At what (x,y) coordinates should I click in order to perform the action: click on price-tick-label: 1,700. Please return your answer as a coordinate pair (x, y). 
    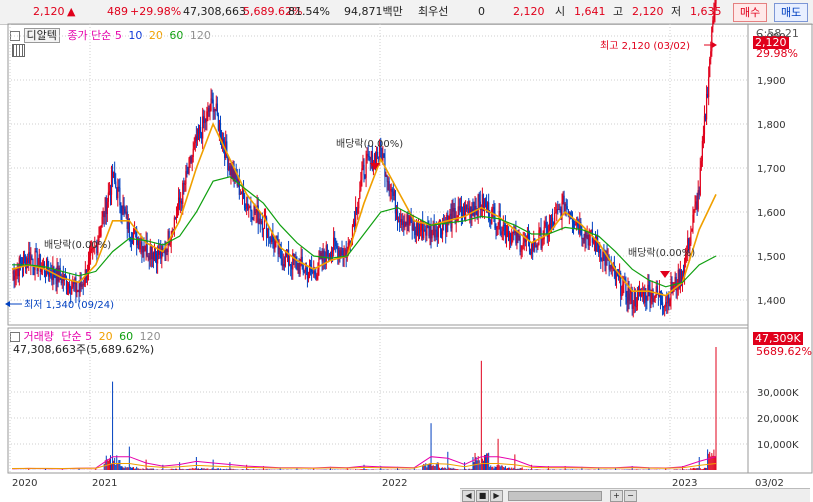
    Looking at the image, I should click on (771, 169).